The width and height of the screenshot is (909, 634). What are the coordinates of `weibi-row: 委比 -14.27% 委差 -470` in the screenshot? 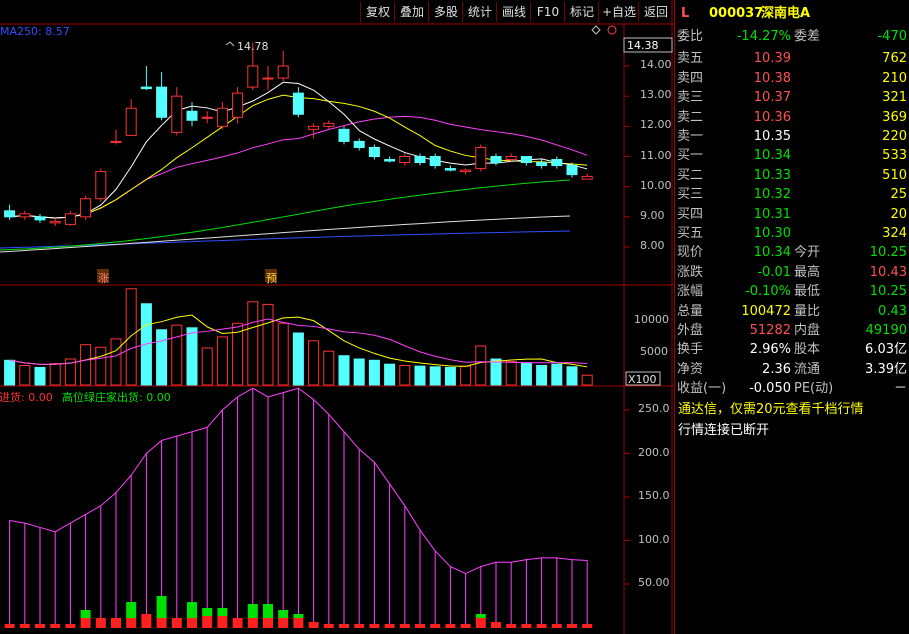 It's located at (793, 36).